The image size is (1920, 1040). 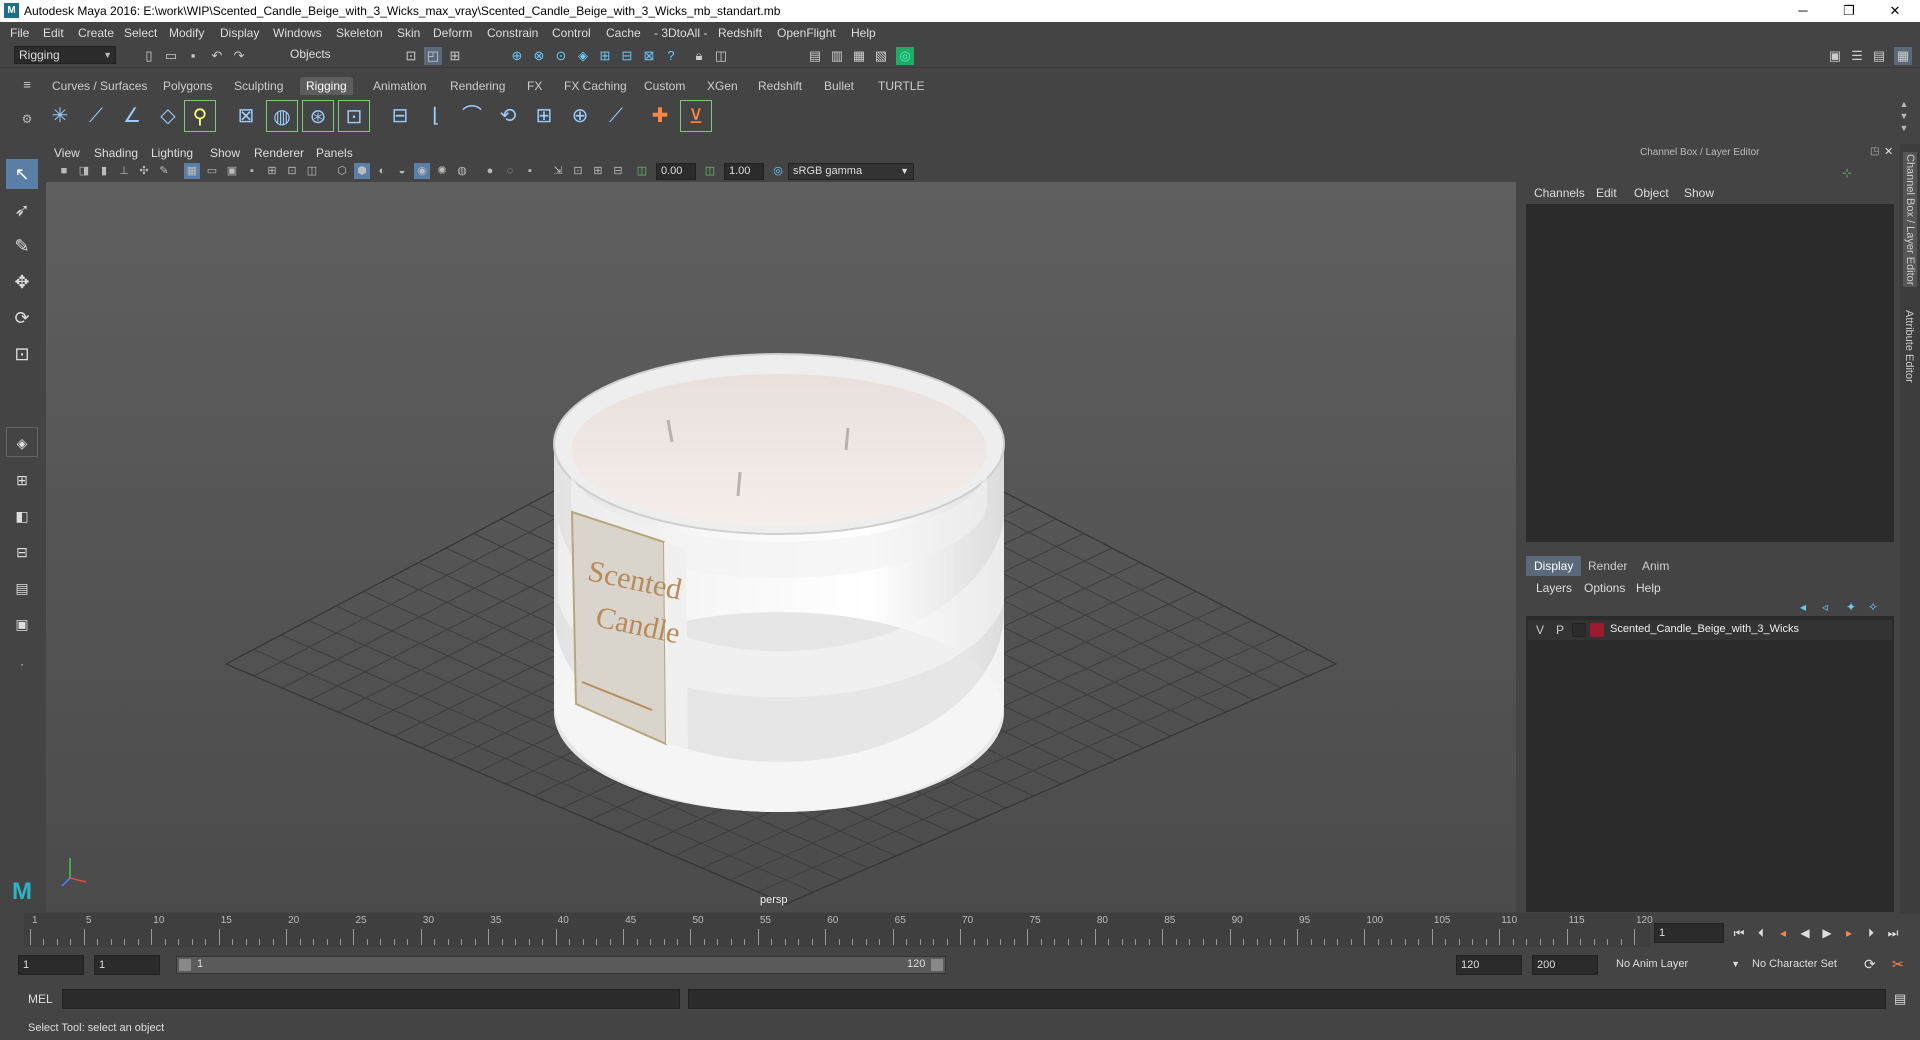 What do you see at coordinates (1761, 933) in the screenshot?
I see `step-back-key-icon: ⏴` at bounding box center [1761, 933].